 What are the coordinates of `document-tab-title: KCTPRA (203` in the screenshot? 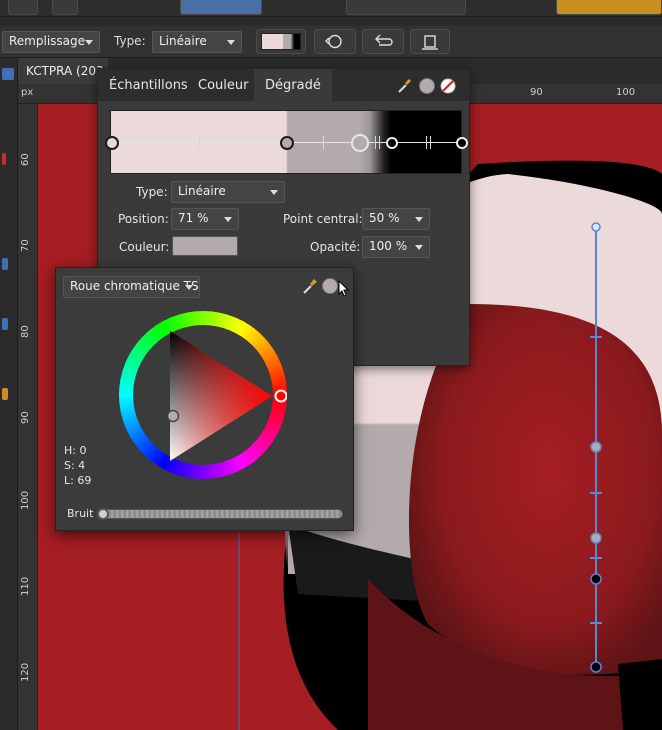 It's located at (65, 71).